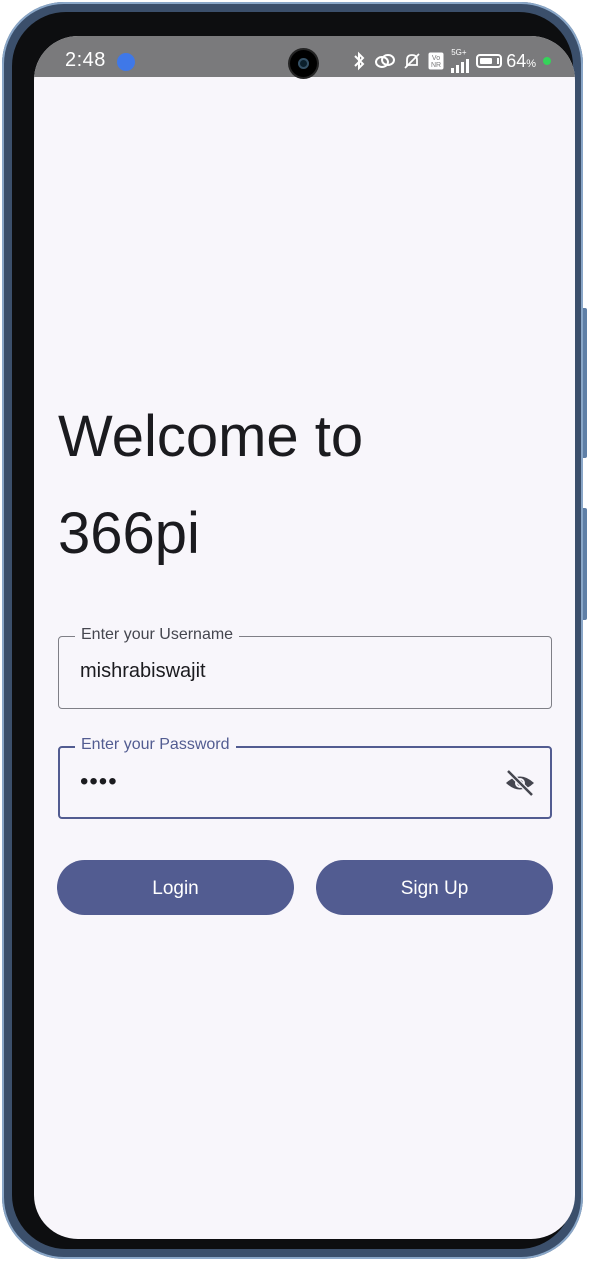 This screenshot has width=589, height=1262. What do you see at coordinates (359, 61) in the screenshot?
I see `bluetooth-icon` at bounding box center [359, 61].